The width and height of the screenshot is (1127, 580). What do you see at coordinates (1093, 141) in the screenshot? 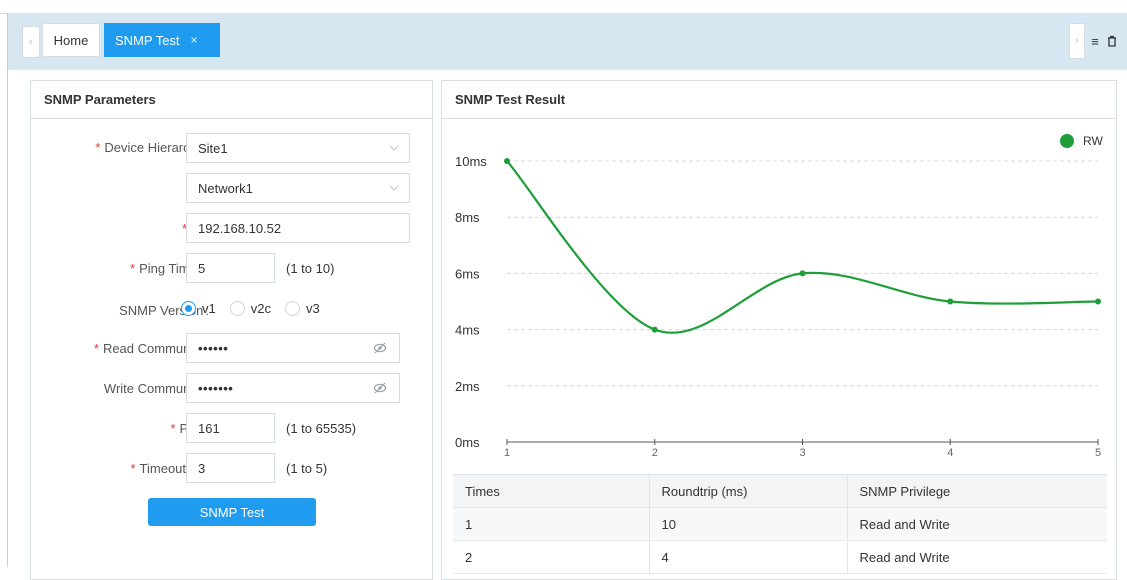
I see `legend-label-rw: RW` at bounding box center [1093, 141].